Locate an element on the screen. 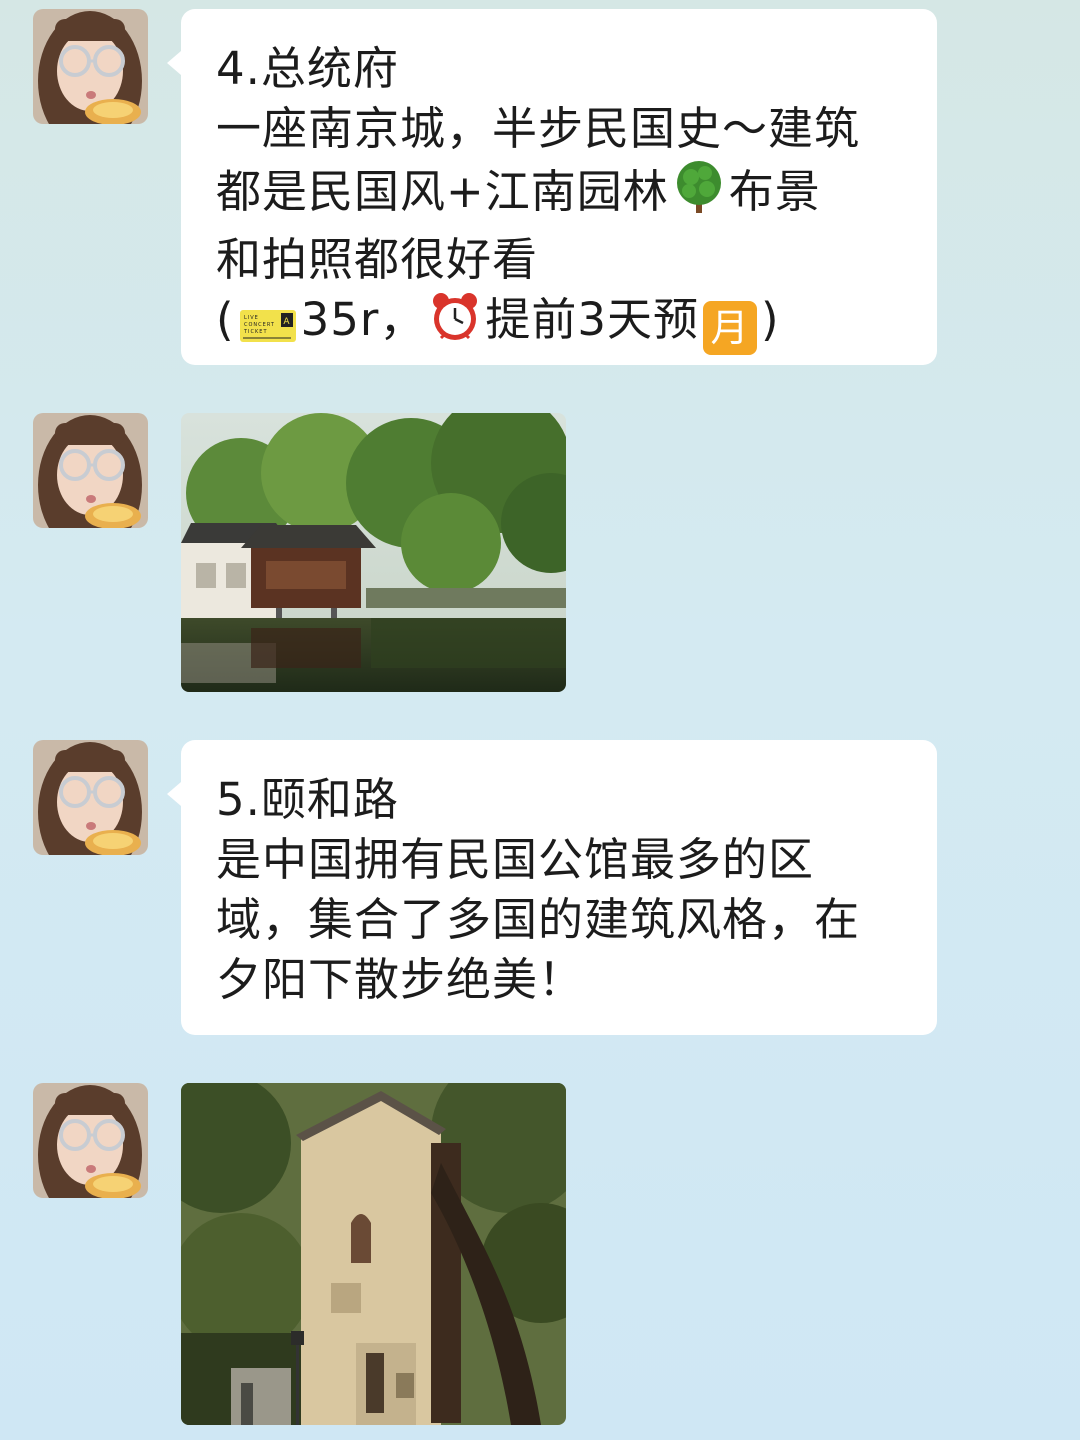 The width and height of the screenshot is (1080, 1440). message-line: 一座南京城，半步民国史～建筑 is located at coordinates (538, 128).